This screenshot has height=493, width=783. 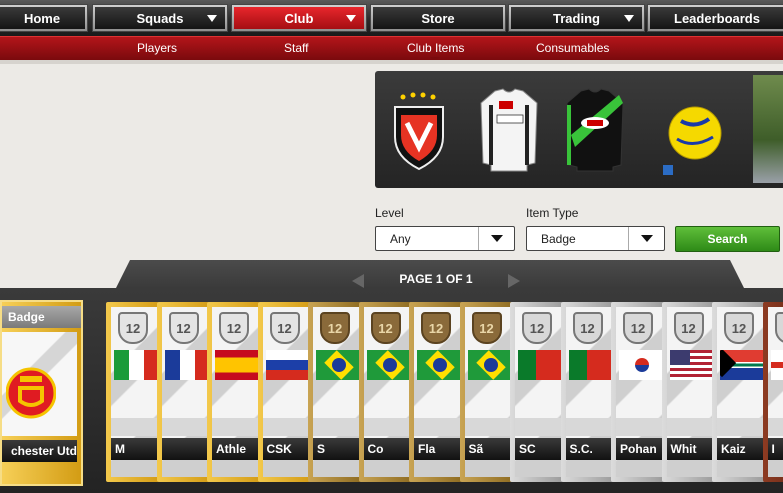 What do you see at coordinates (772, 392) in the screenshot?
I see `badge-card: 12I` at bounding box center [772, 392].